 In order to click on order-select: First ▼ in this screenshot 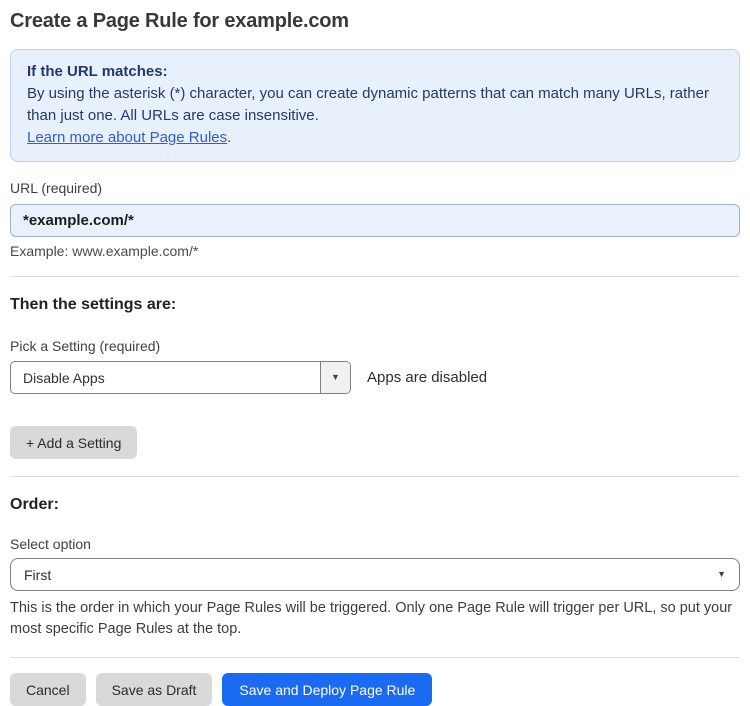, I will do `click(375, 574)`.